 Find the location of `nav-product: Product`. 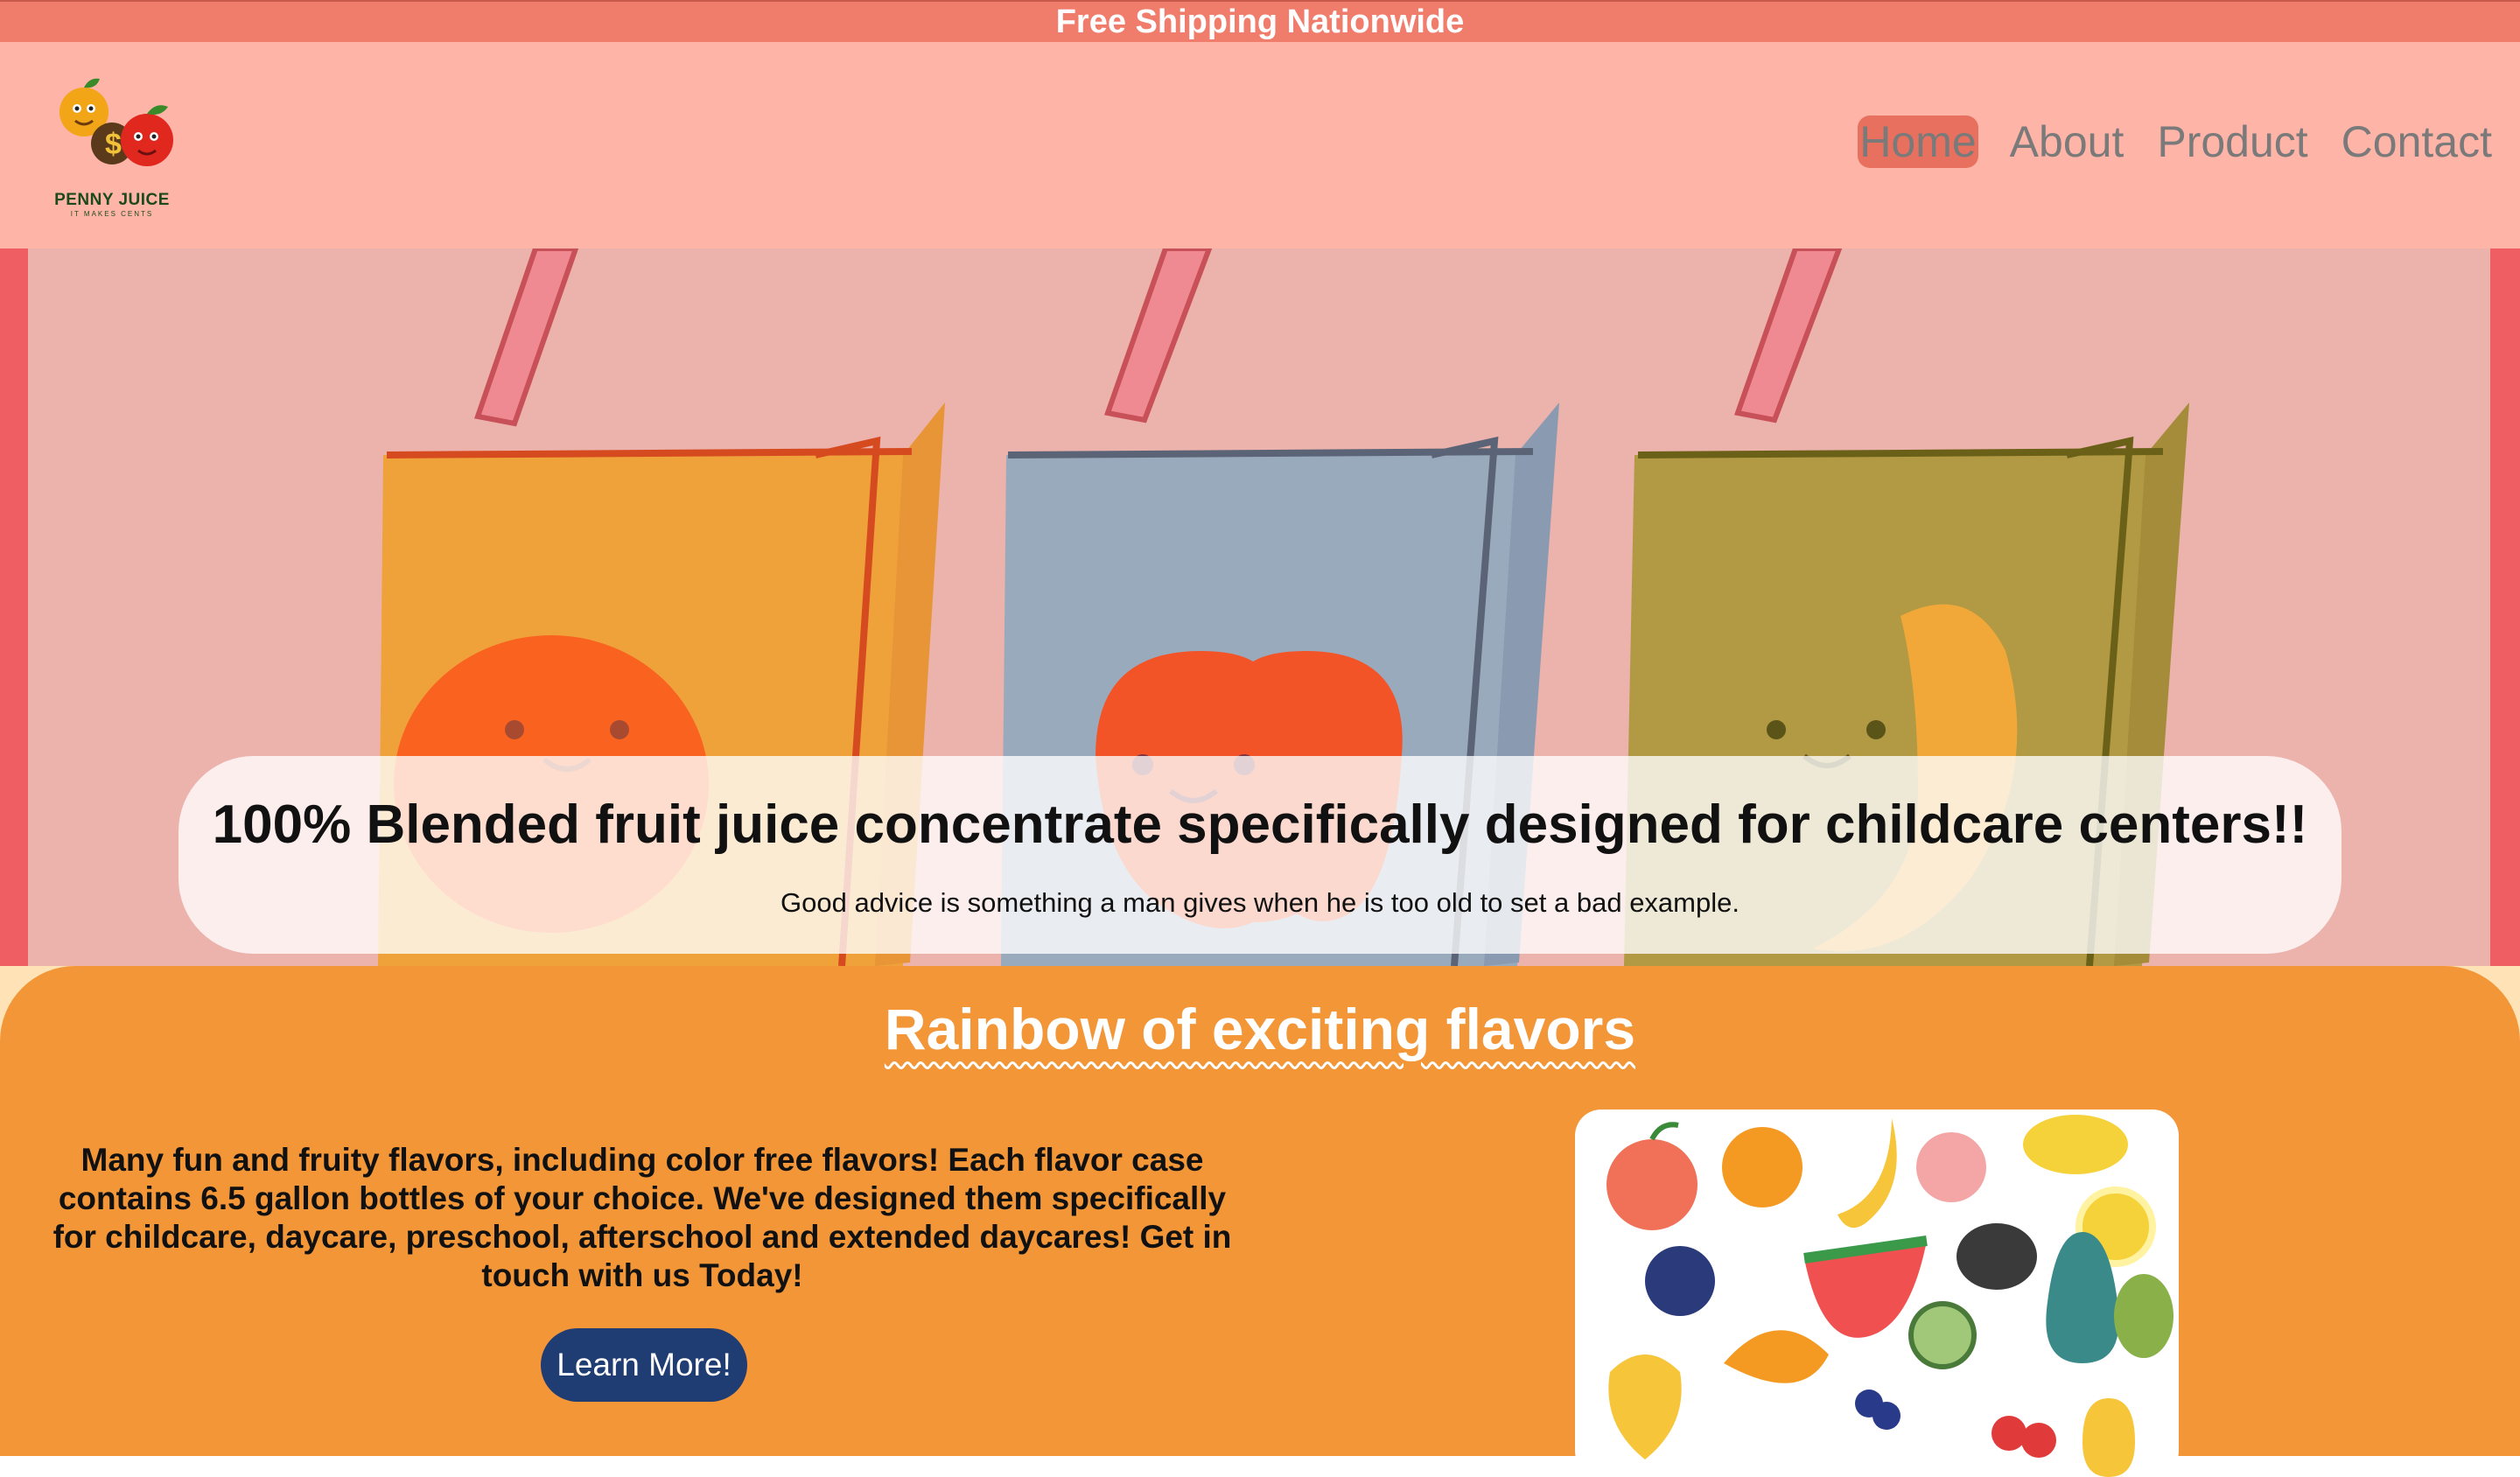

nav-product: Product is located at coordinates (2232, 142).